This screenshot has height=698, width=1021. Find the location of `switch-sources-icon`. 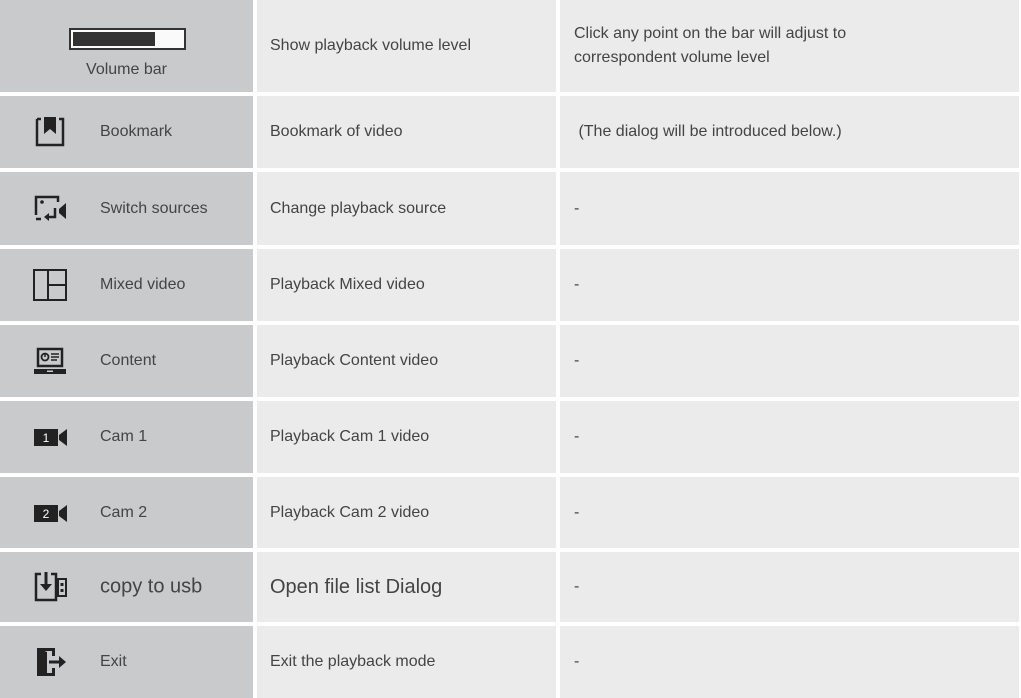

switch-sources-icon is located at coordinates (50, 209).